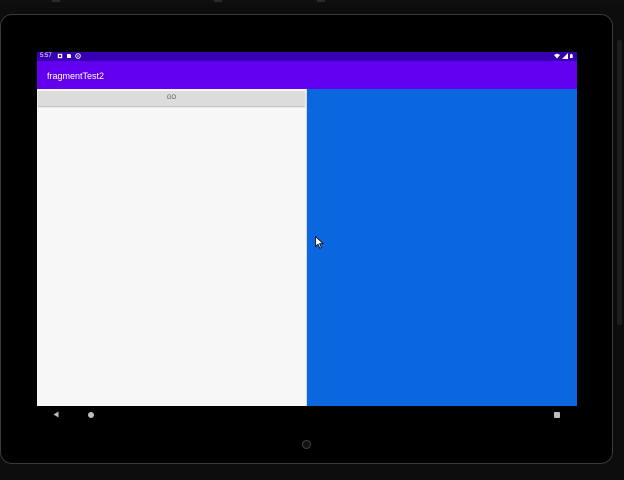  Describe the element at coordinates (78, 56) in the screenshot. I see `sync-icon` at that location.